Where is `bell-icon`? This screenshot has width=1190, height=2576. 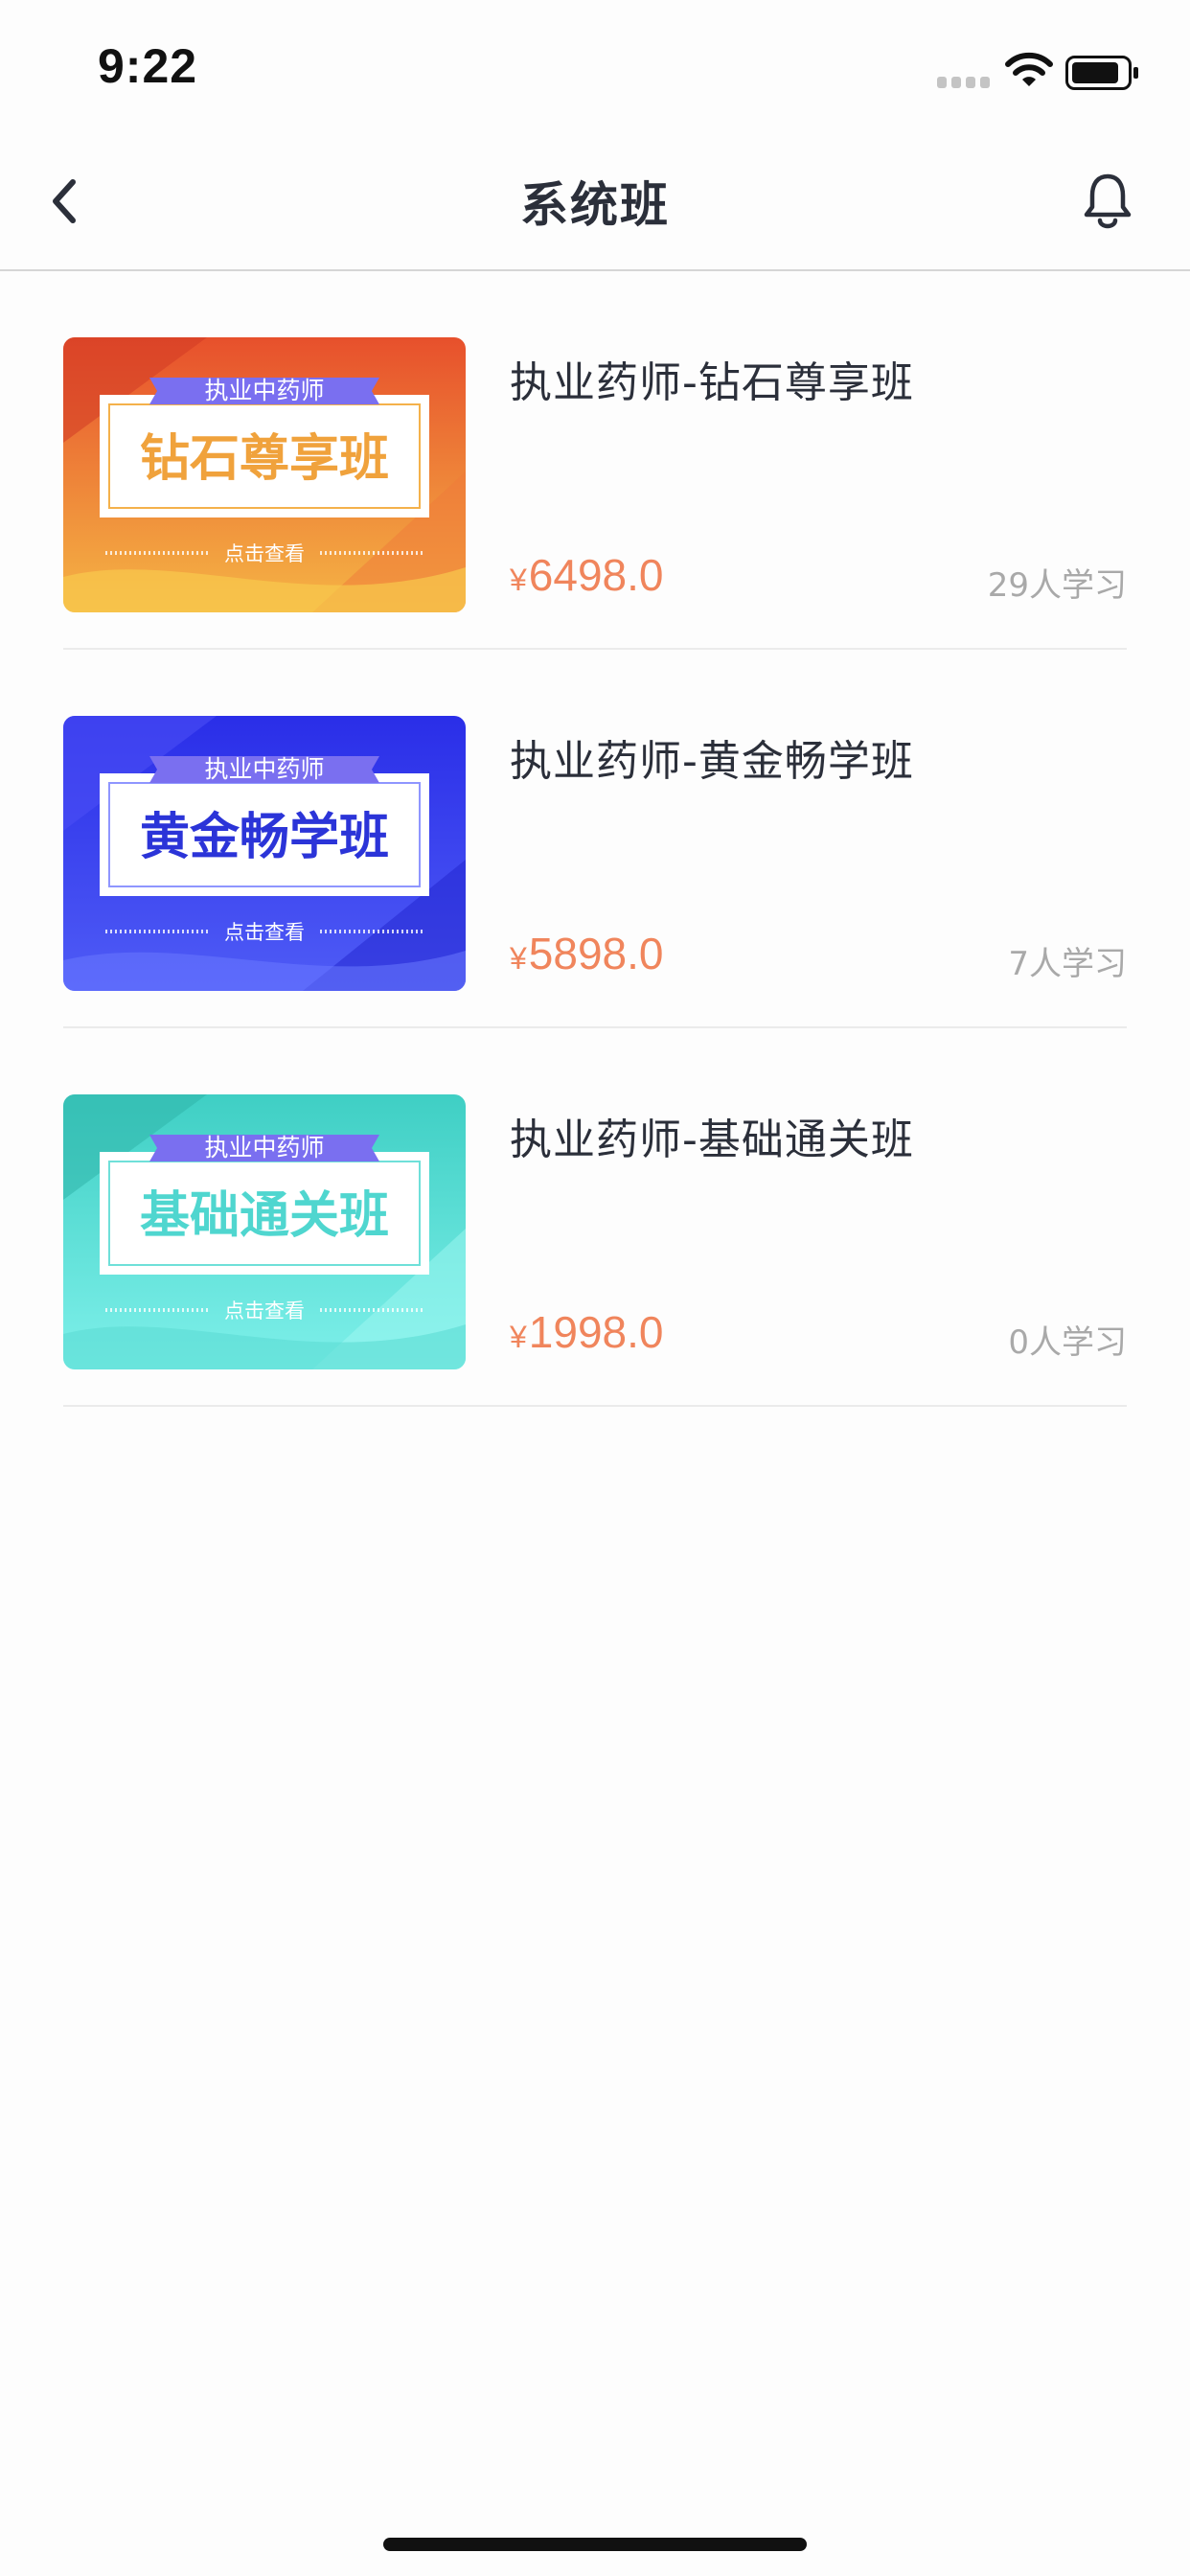
bell-icon is located at coordinates (1107, 199).